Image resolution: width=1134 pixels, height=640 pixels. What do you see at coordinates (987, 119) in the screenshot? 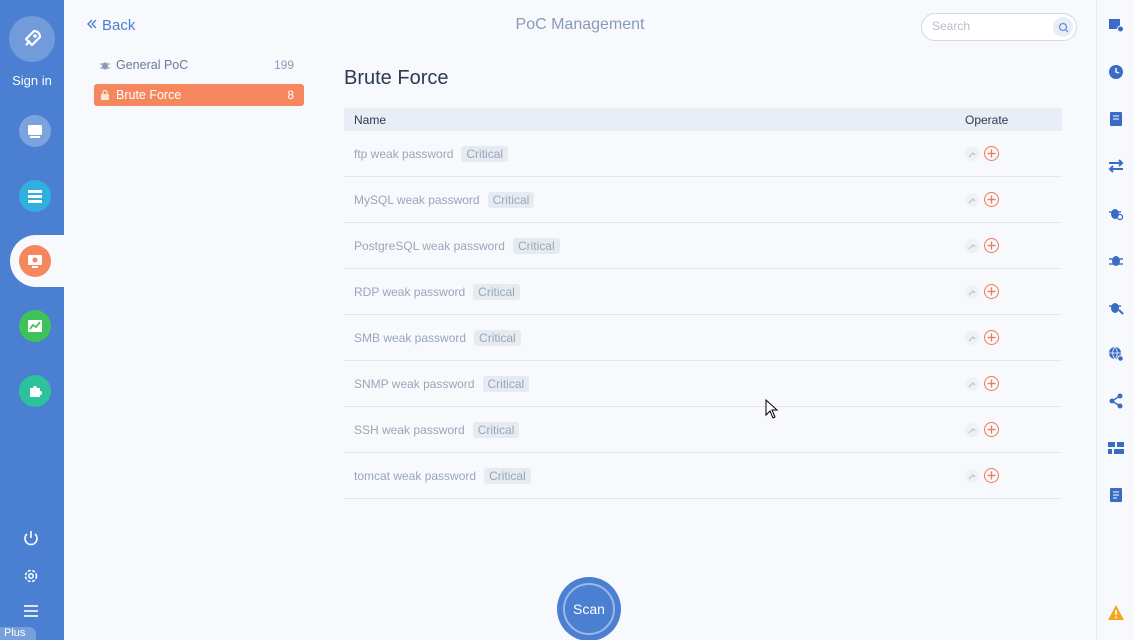
I see `column-operate: Operate` at bounding box center [987, 119].